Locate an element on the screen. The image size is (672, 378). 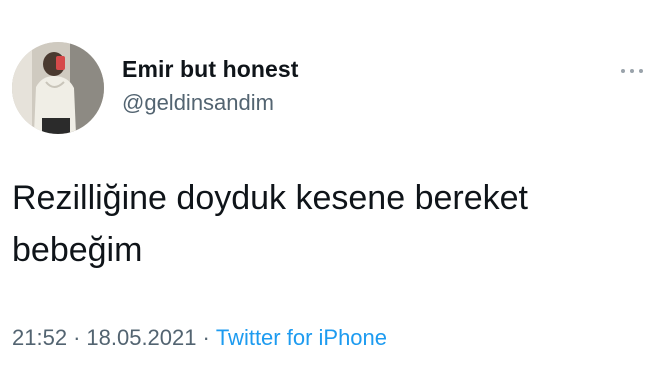
tweet-time: 21:52 is located at coordinates (39, 337).